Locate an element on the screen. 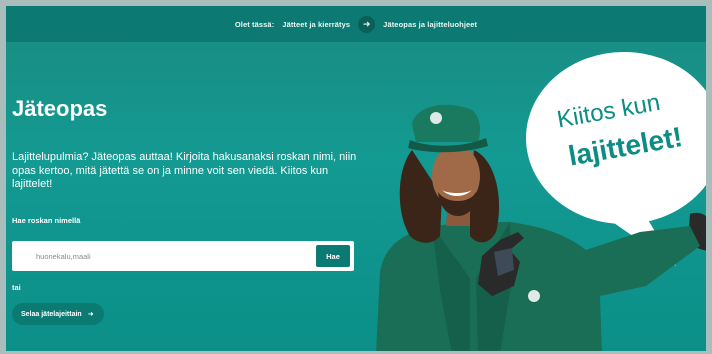  search-box: Hae is located at coordinates (183, 256).